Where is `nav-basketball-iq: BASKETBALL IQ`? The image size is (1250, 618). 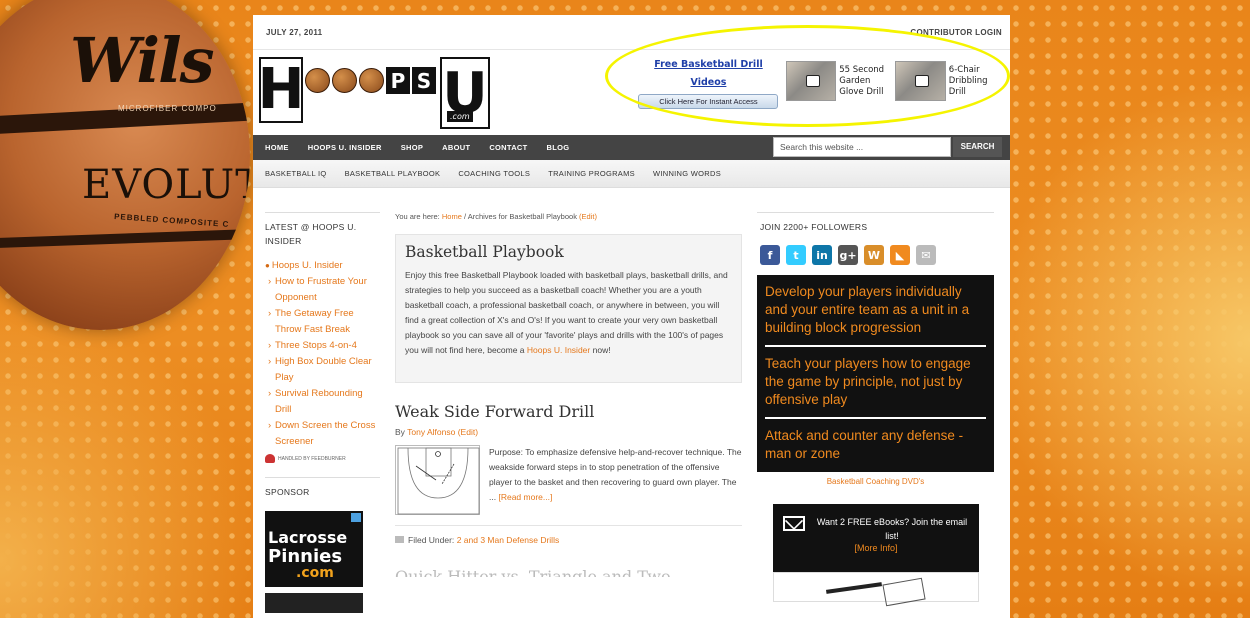 nav-basketball-iq: BASKETBALL IQ is located at coordinates (296, 173).